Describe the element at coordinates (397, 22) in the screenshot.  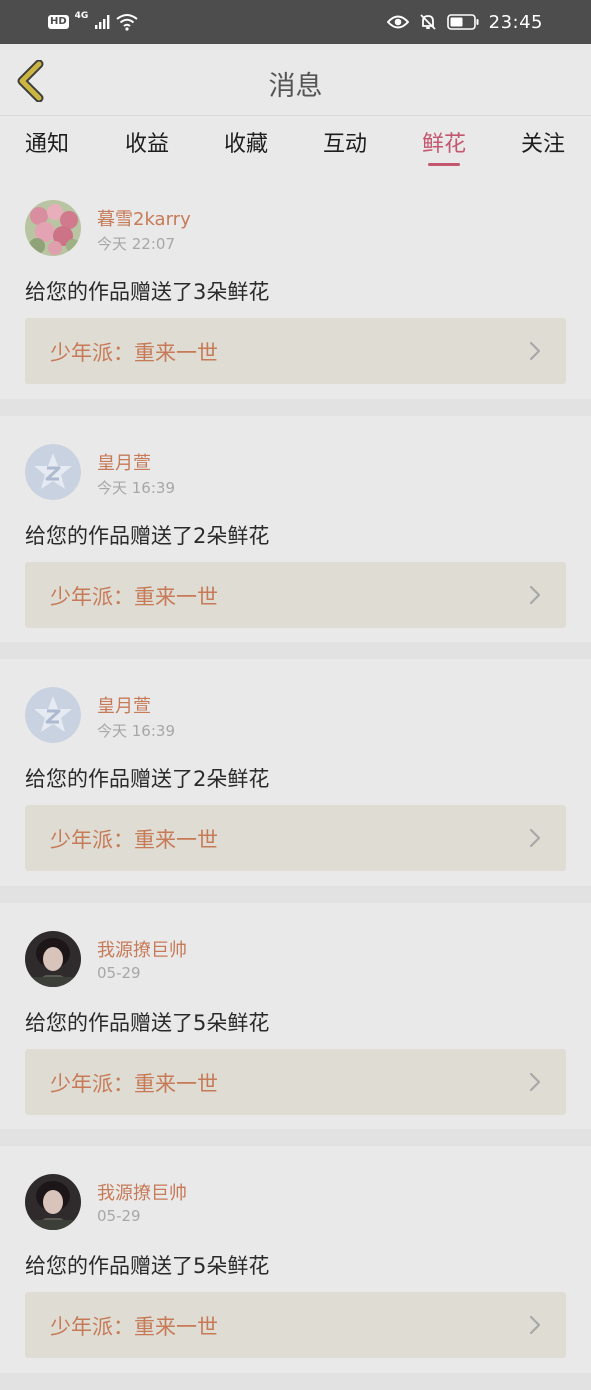
I see `eye-icon` at that location.